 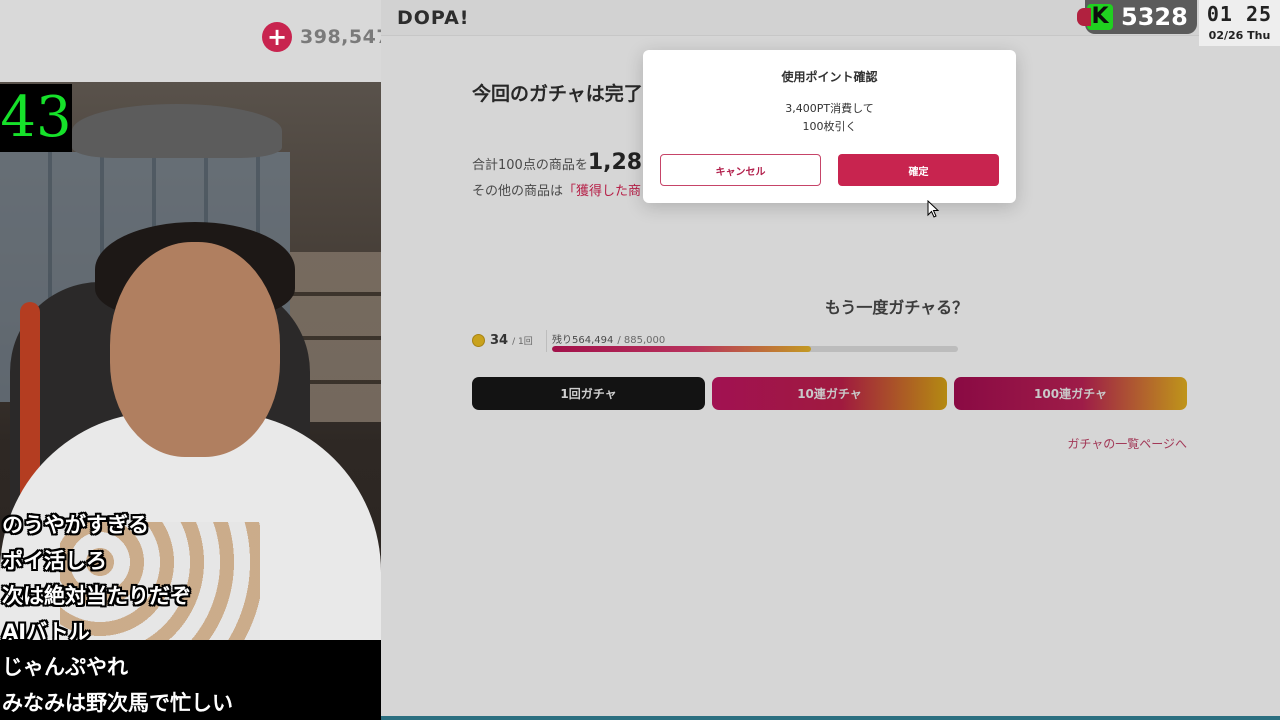 I want to click on modal-title: 使用ポイント確認, so click(x=829, y=77).